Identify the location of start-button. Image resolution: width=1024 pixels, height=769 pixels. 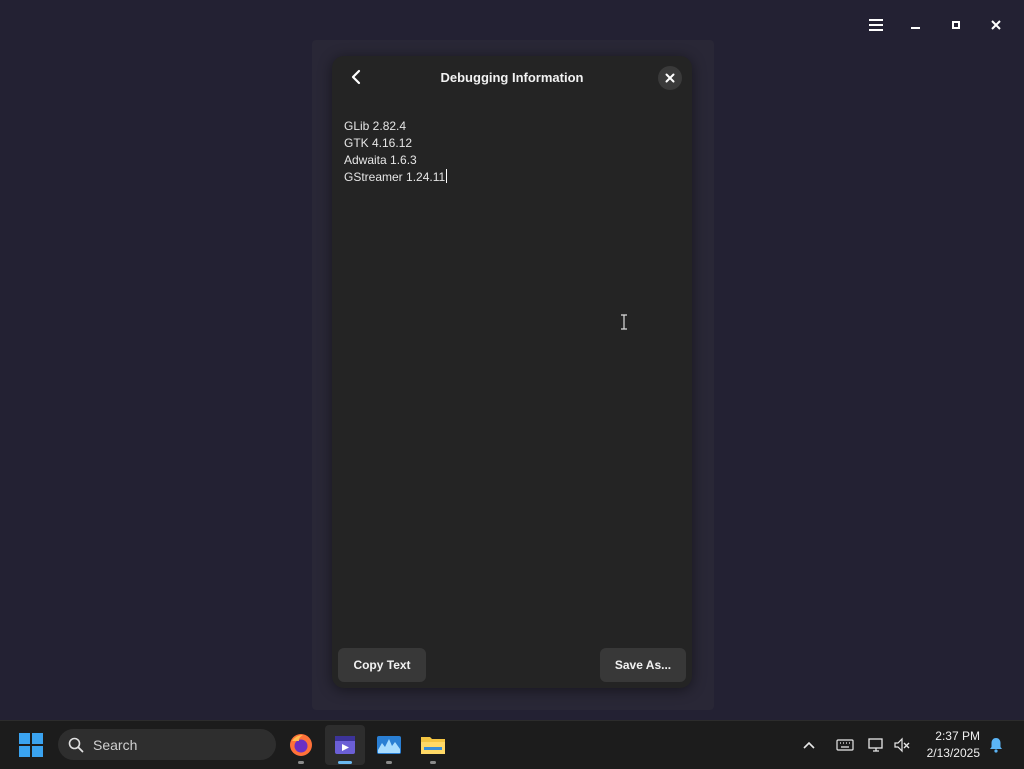
(31, 745).